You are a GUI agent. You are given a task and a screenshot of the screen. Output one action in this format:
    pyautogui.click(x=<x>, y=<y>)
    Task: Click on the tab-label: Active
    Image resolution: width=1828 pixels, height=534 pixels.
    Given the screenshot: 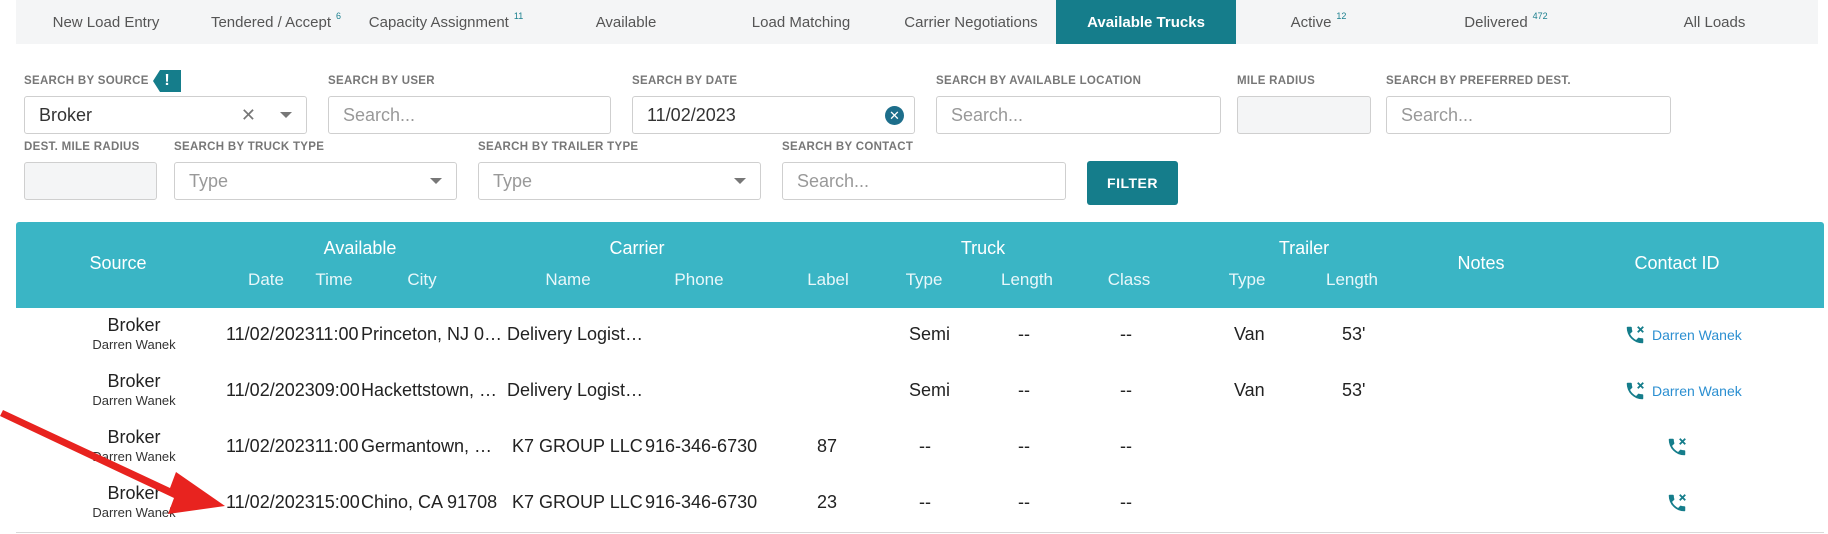 What is the action you would take?
    pyautogui.click(x=1311, y=22)
    